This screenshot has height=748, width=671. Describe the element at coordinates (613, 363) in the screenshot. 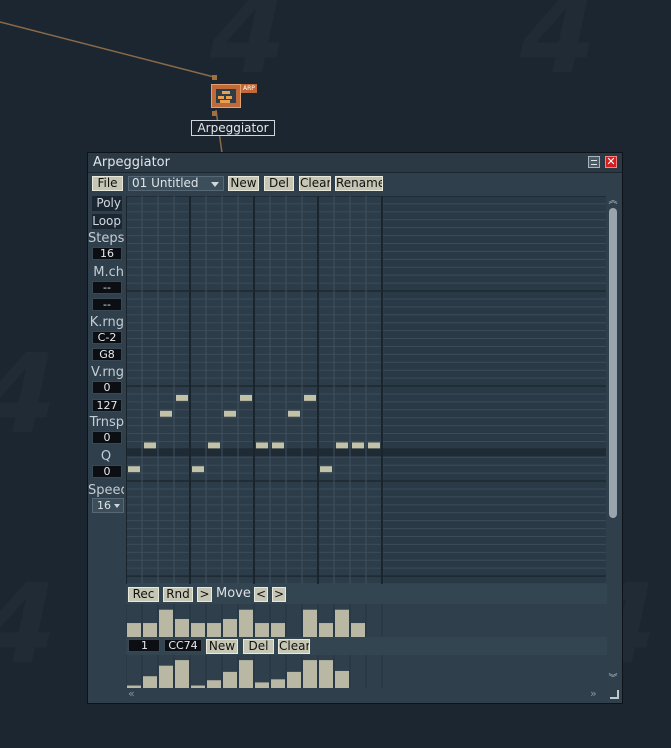

I see `scroll-thumb` at that location.